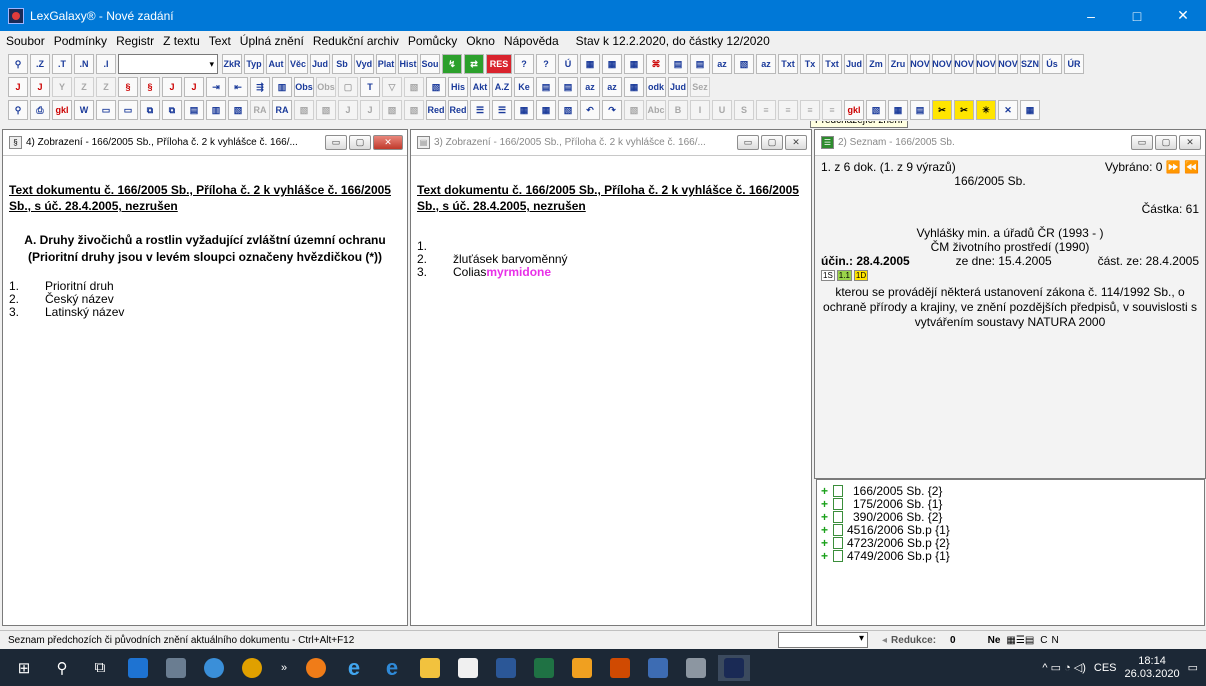 This screenshot has height=686, width=1206. What do you see at coordinates (964, 64) in the screenshot?
I see `toolbar-nove3-icon: NOV` at bounding box center [964, 64].